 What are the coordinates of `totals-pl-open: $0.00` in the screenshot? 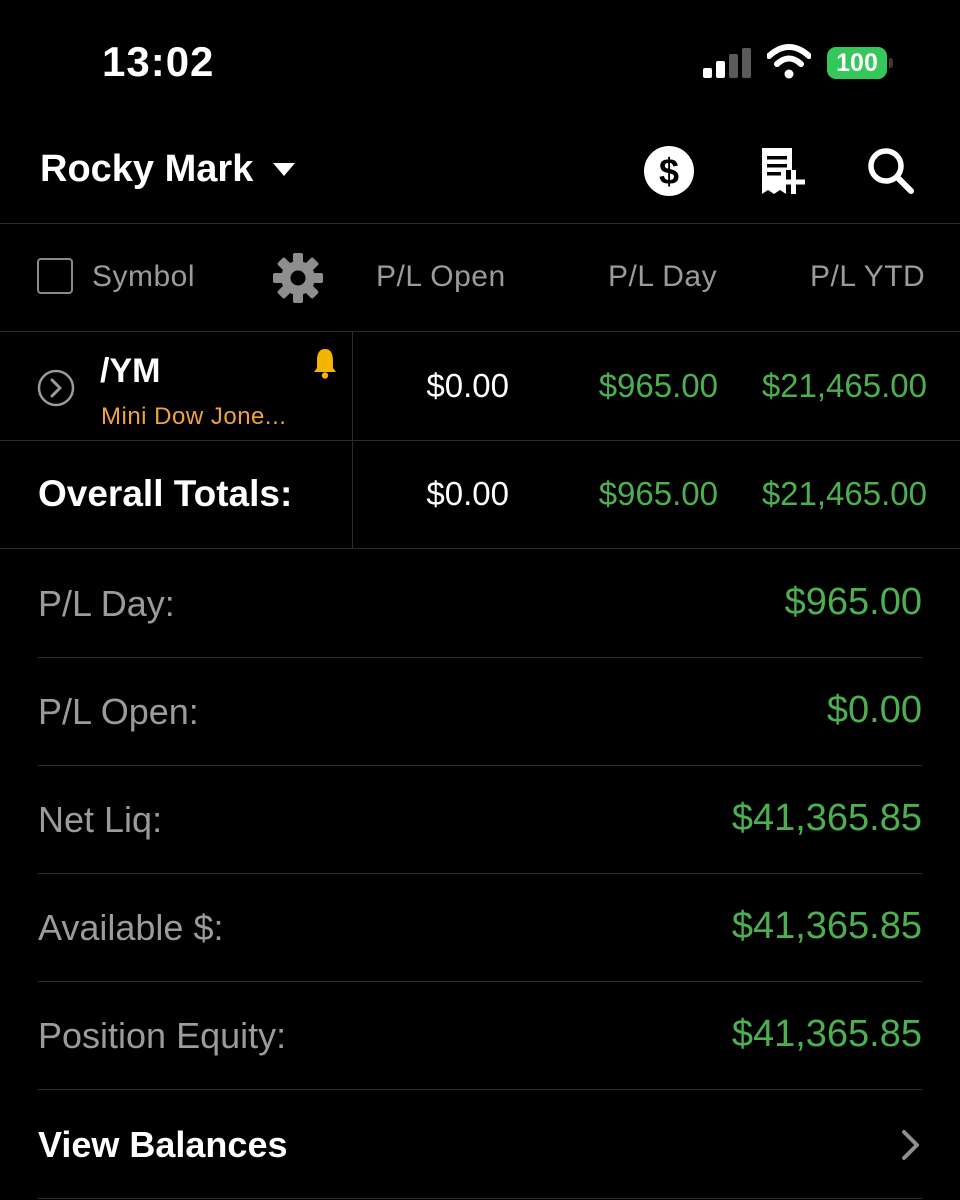 It's located at (467, 493).